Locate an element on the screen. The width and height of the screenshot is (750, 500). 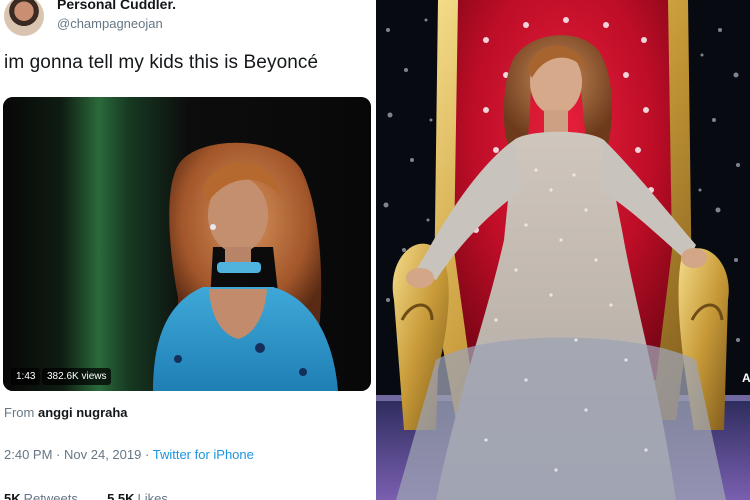
from-prefix: From is located at coordinates (19, 412).